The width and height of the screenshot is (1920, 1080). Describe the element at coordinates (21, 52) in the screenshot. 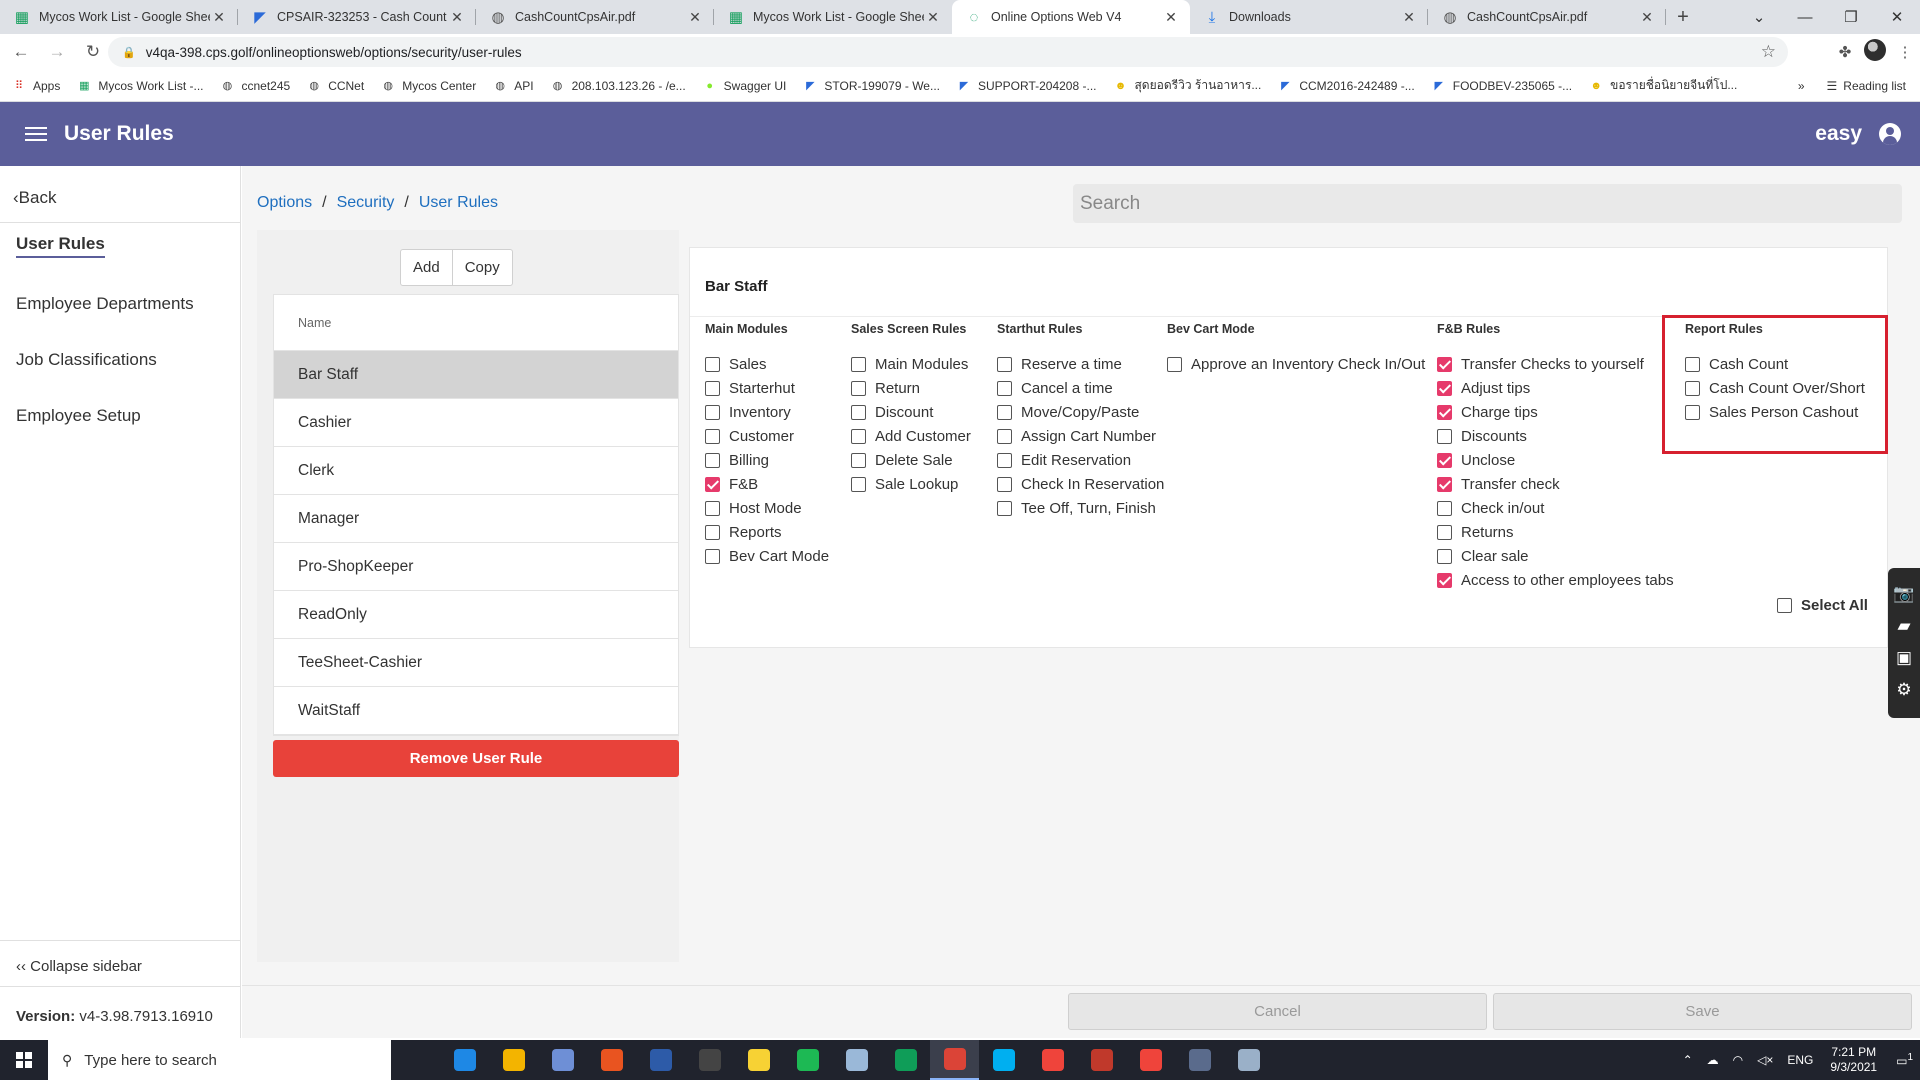

I see `back-arrow-icon: ←` at that location.